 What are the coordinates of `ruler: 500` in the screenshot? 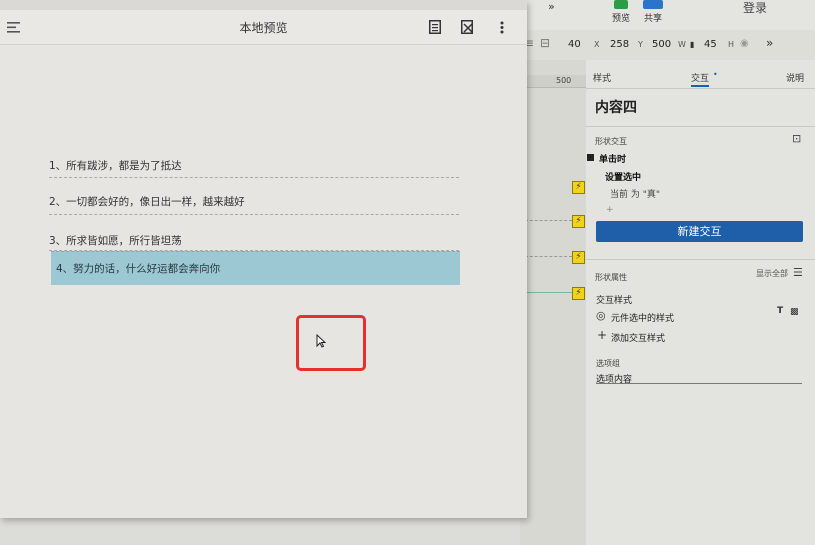 It's located at (553, 81).